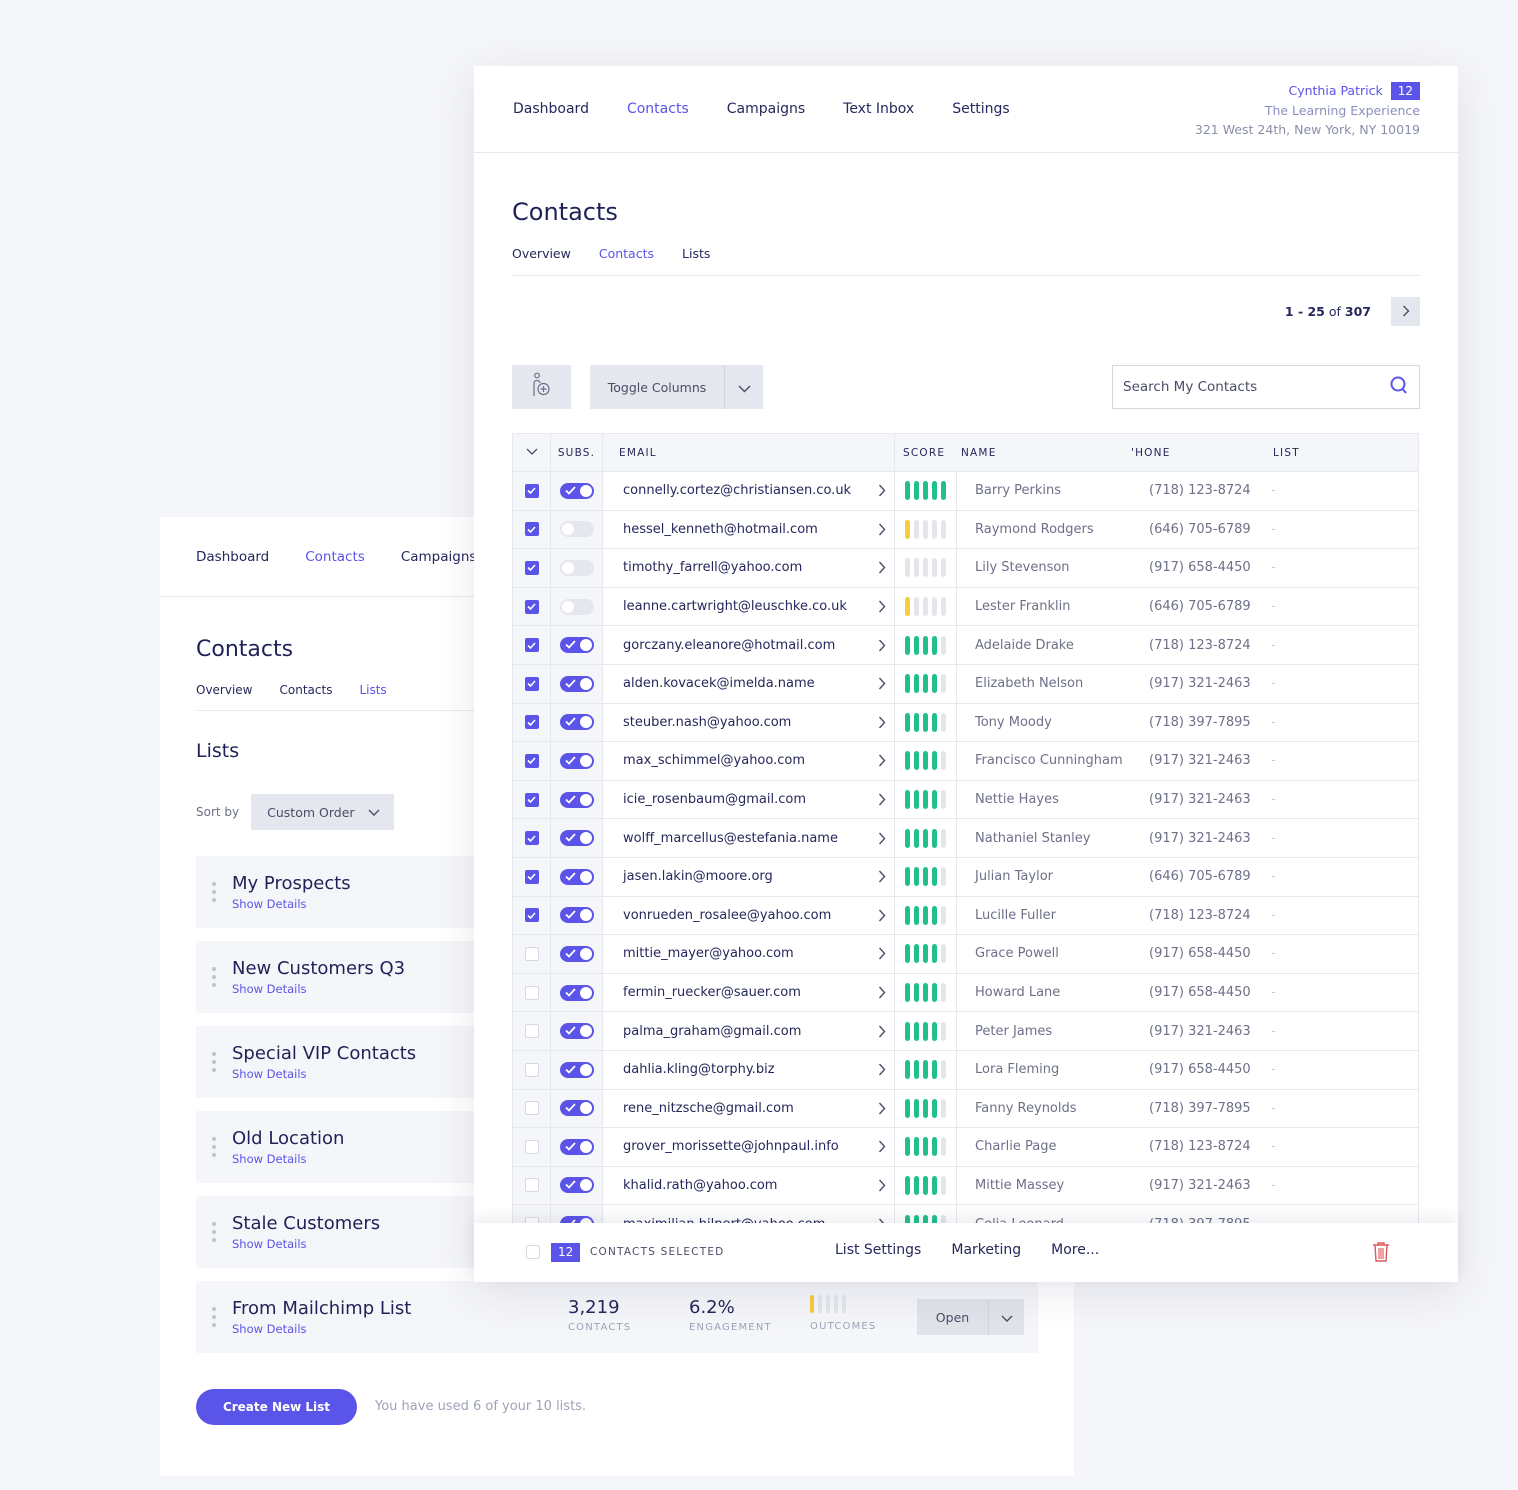 The height and width of the screenshot is (1490, 1518). Describe the element at coordinates (541, 387) in the screenshot. I see `add-contact-button` at that location.